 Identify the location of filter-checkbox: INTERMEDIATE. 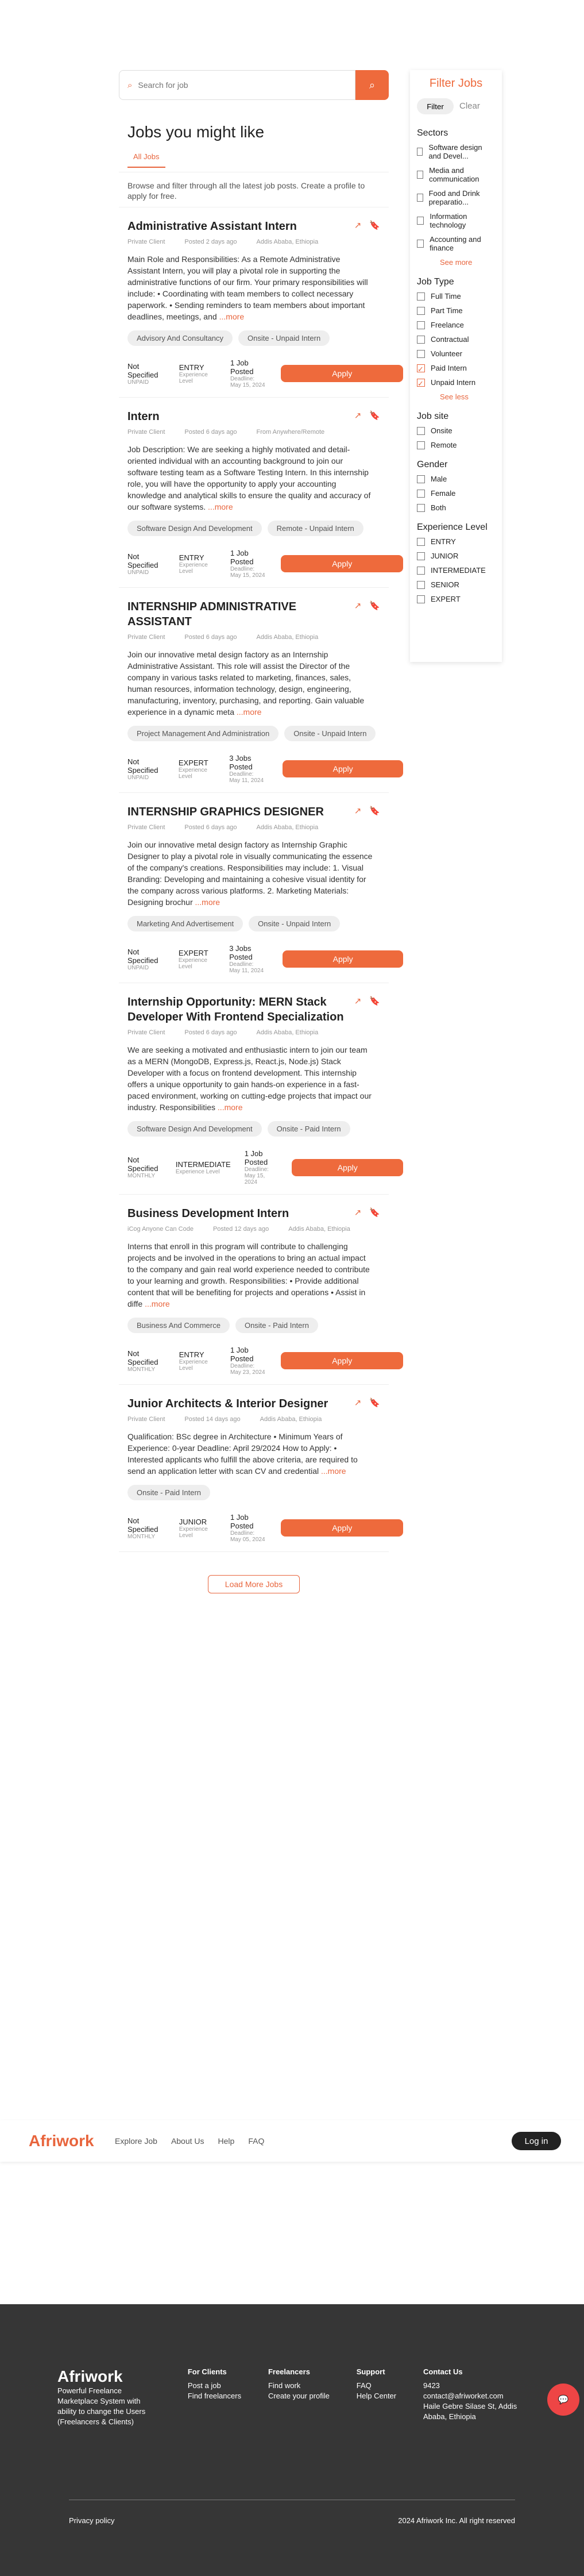
(456, 570).